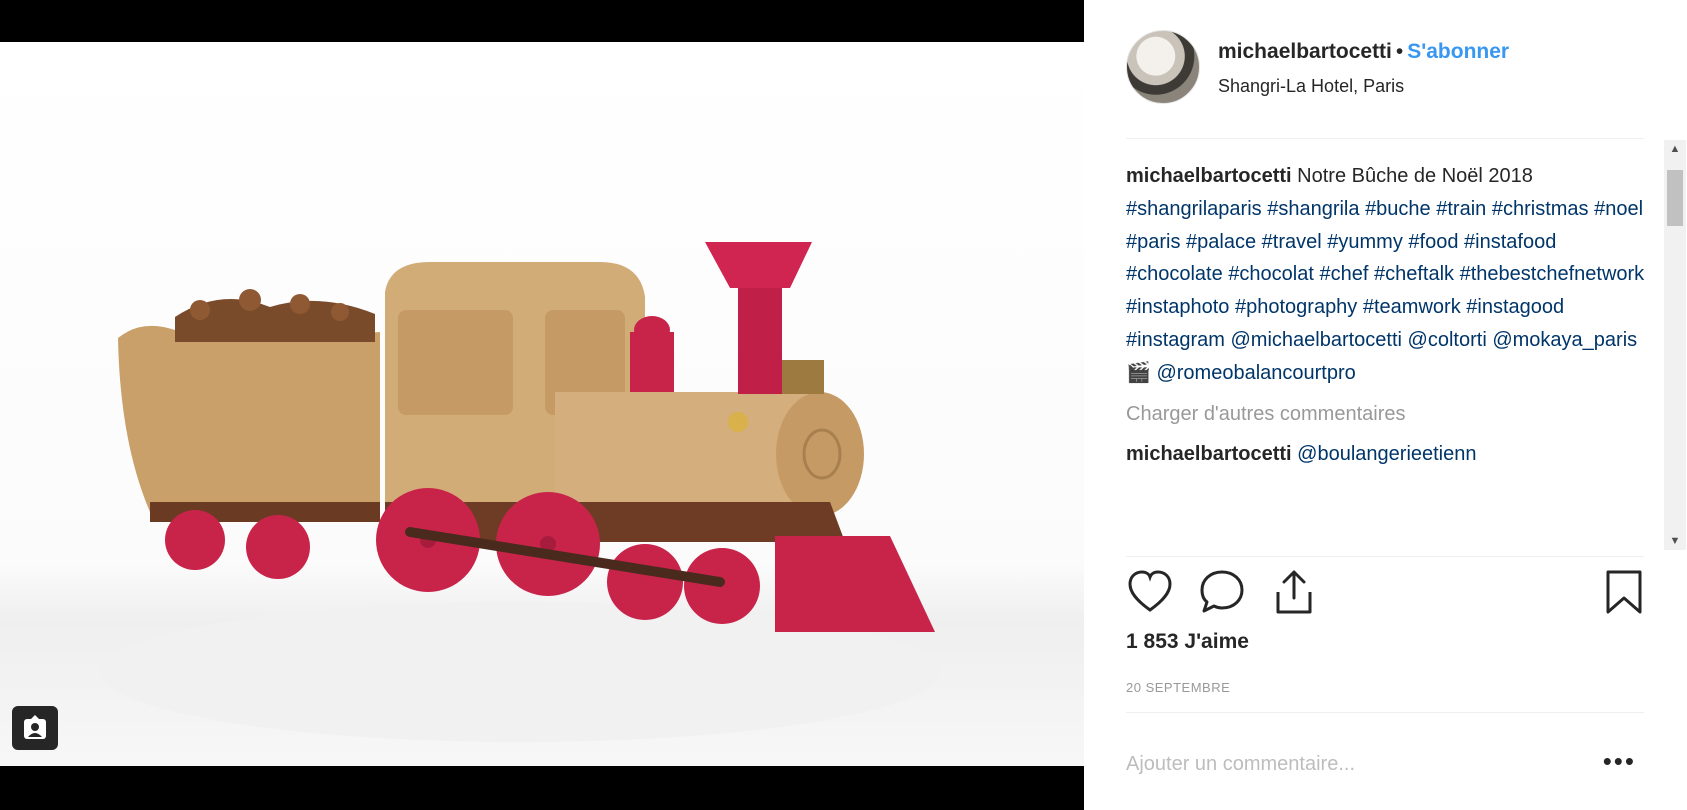 Image resolution: width=1687 pixels, height=810 pixels. Describe the element at coordinates (1510, 242) in the screenshot. I see `hashtag-link: #instafood` at that location.